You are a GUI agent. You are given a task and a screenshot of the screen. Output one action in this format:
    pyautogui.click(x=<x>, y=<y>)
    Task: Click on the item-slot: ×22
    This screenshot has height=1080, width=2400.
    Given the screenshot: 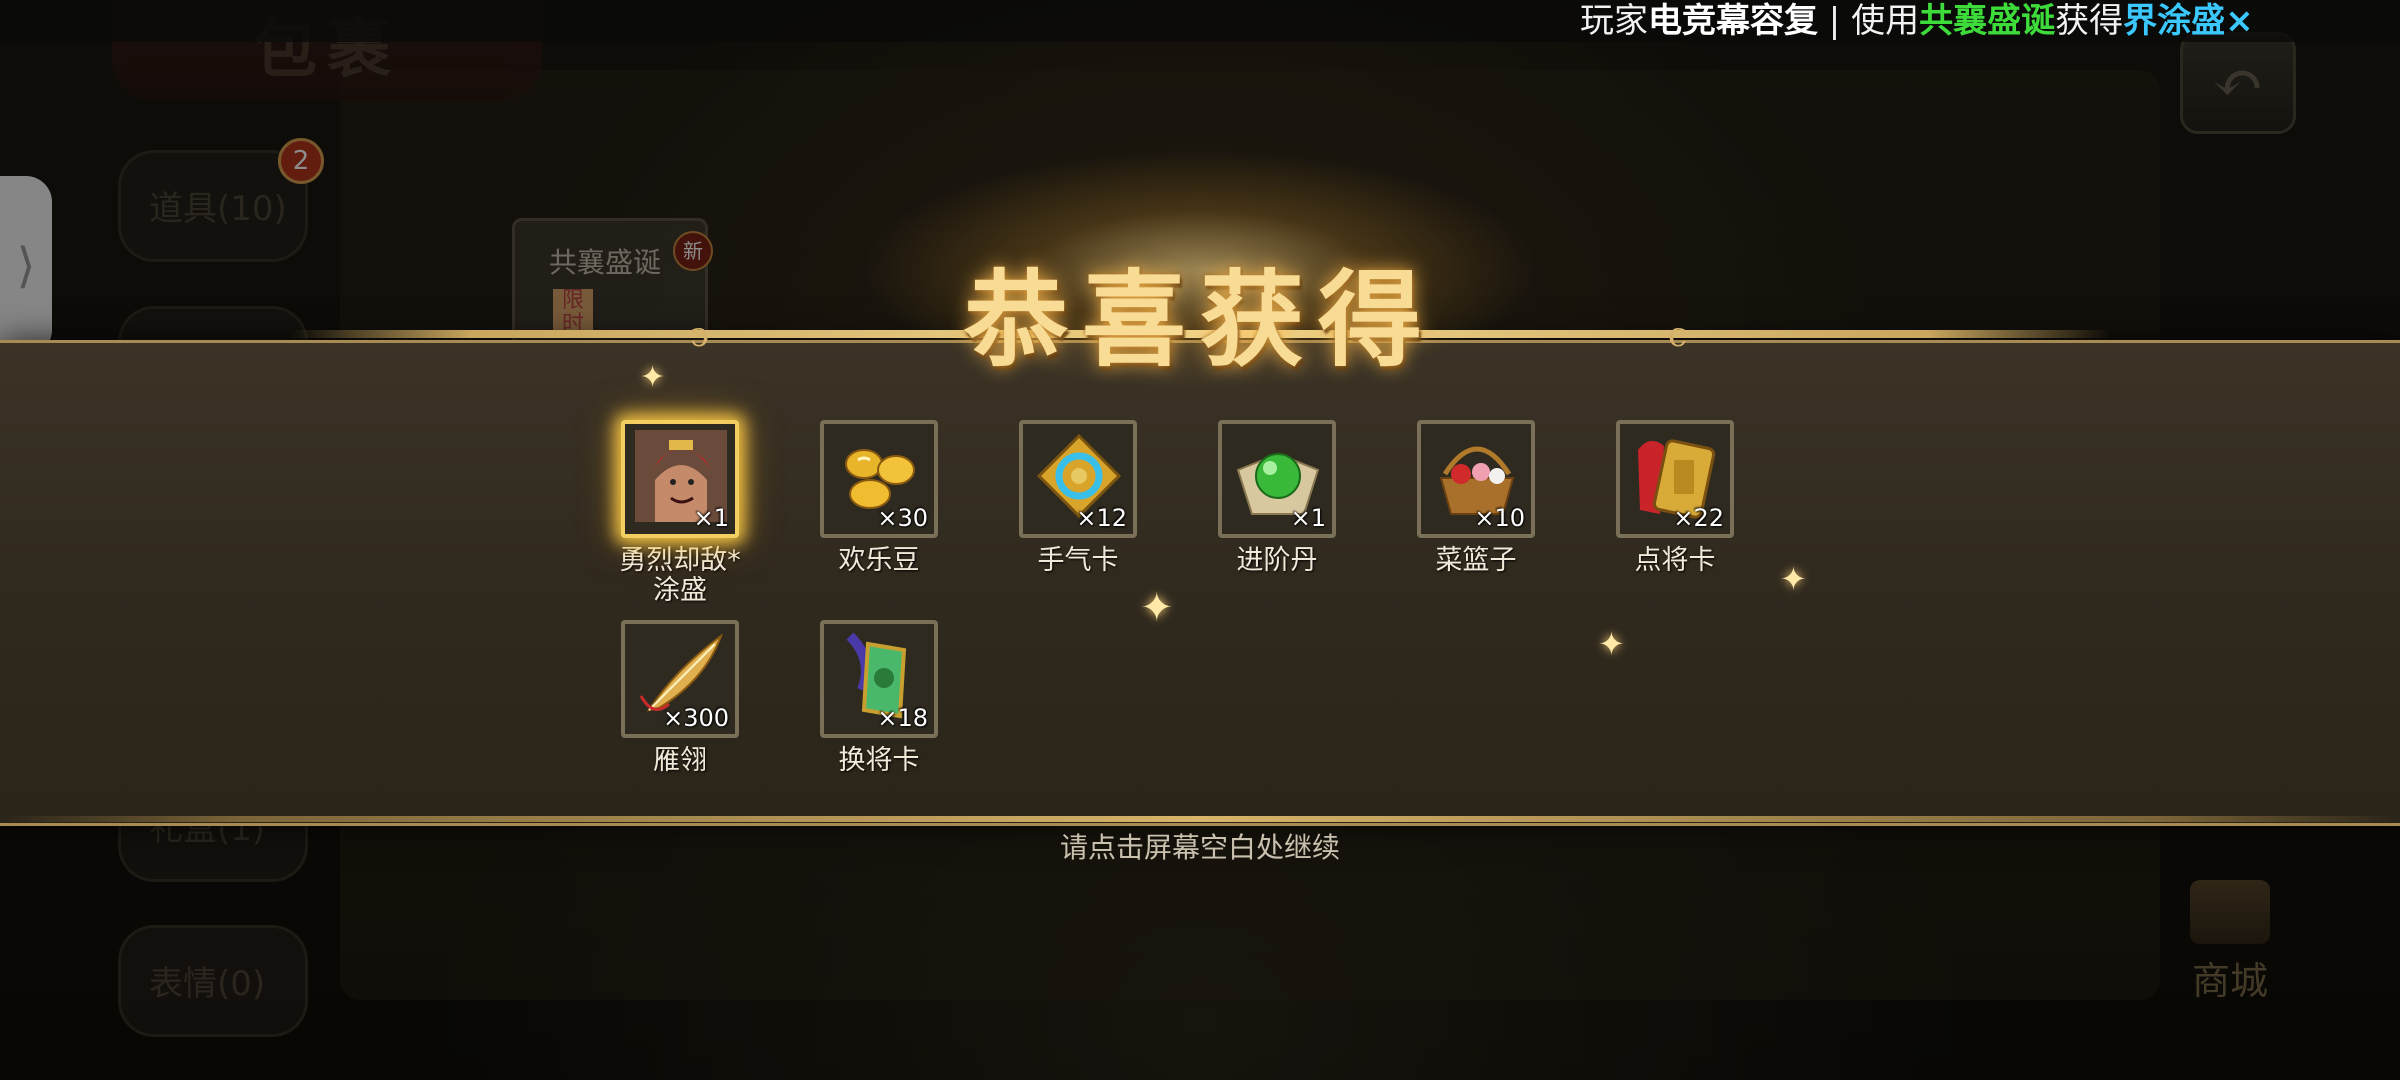 What is the action you would take?
    pyautogui.click(x=1675, y=479)
    